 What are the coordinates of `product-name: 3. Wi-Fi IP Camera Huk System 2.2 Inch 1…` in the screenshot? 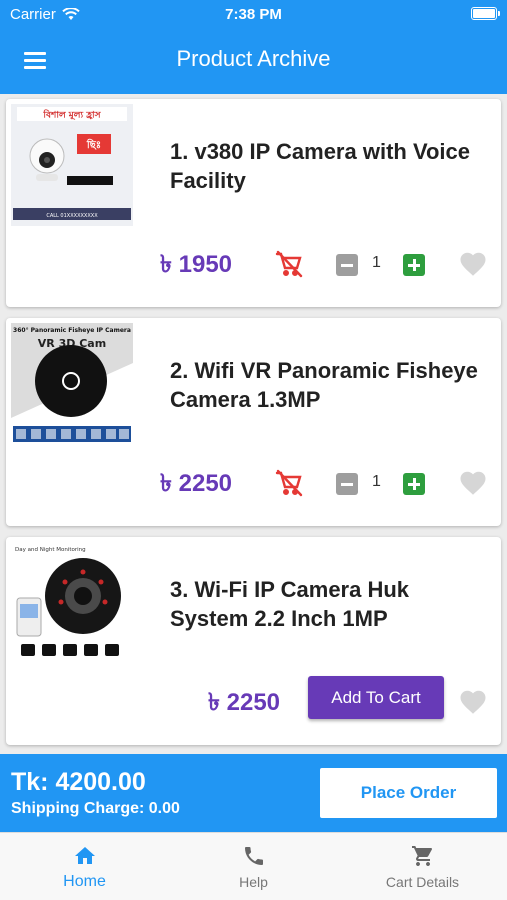 It's located at (290, 604).